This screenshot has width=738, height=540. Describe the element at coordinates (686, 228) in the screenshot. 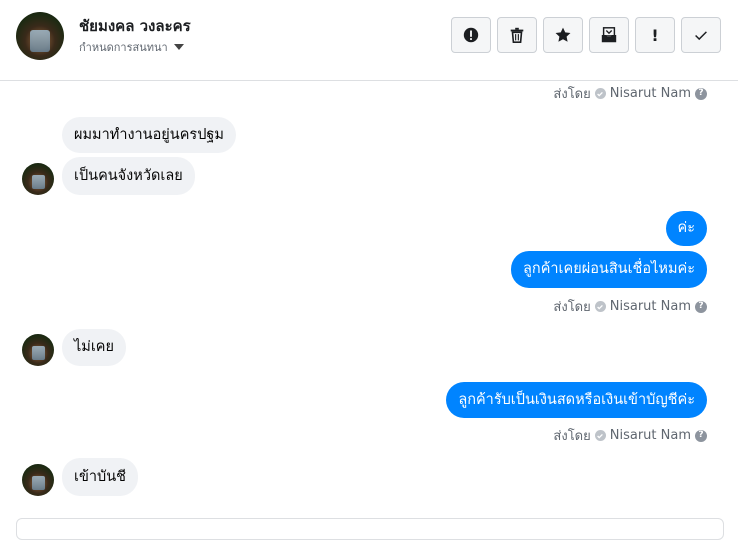

I see `message-bubble-outgoing: ค่ะ` at that location.